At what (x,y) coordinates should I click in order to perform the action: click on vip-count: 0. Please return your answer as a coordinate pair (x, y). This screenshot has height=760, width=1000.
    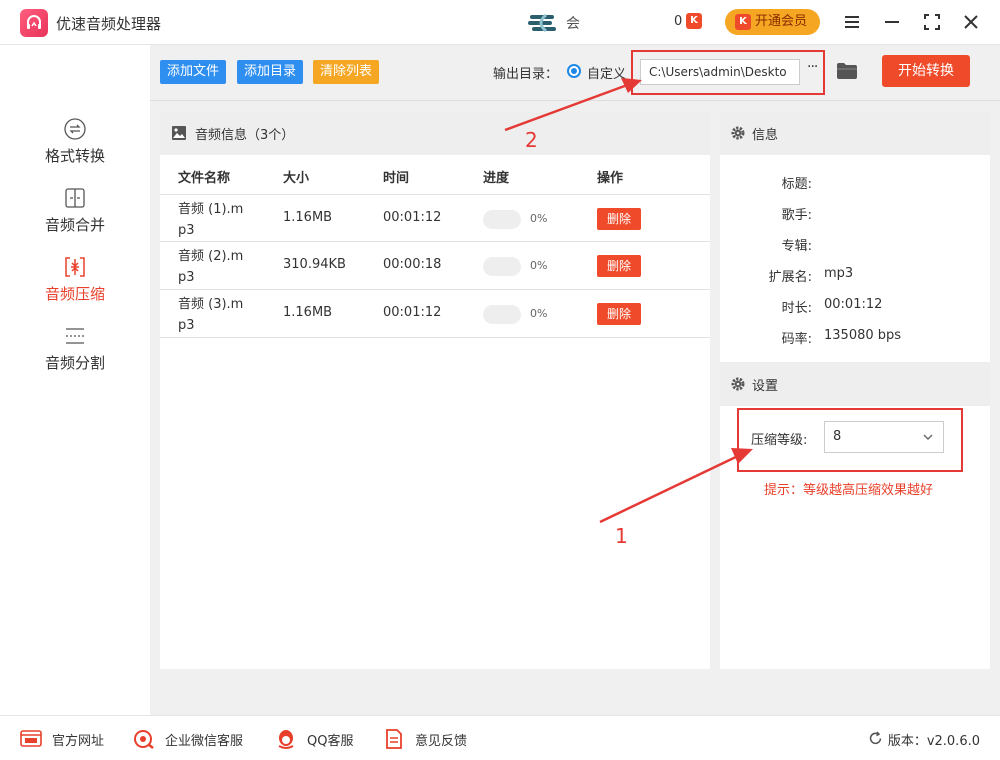
    Looking at the image, I should click on (678, 21).